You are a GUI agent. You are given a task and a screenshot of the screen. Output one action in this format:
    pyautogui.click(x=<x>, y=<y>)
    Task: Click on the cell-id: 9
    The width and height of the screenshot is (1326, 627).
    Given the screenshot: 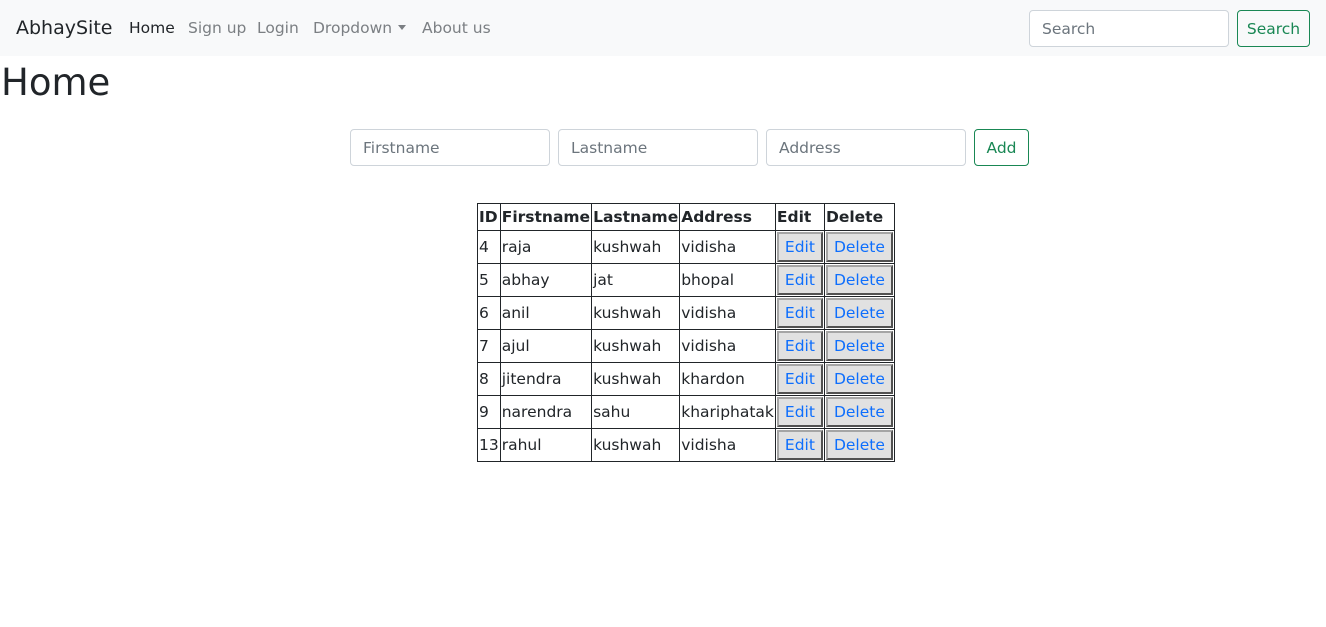 What is the action you would take?
    pyautogui.click(x=489, y=412)
    